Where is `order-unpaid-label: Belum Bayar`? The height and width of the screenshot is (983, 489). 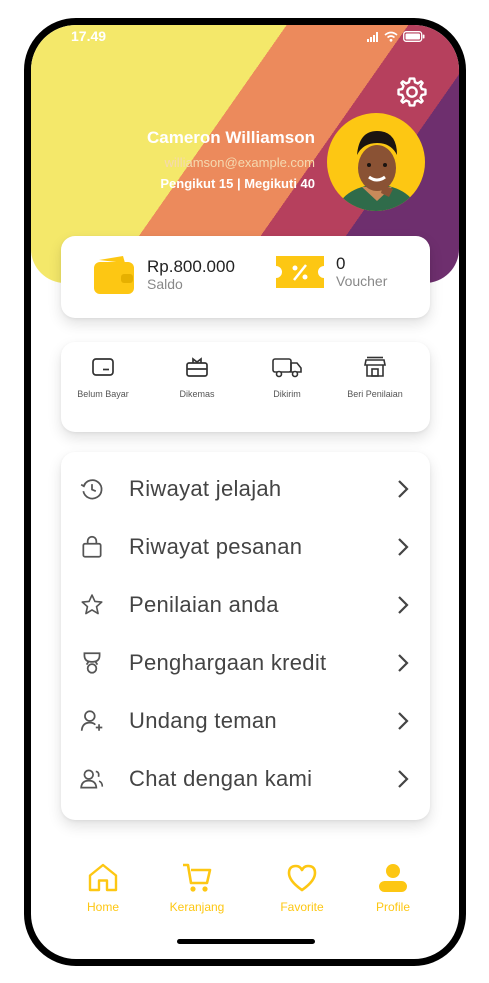
order-unpaid-label: Belum Bayar is located at coordinates (103, 394).